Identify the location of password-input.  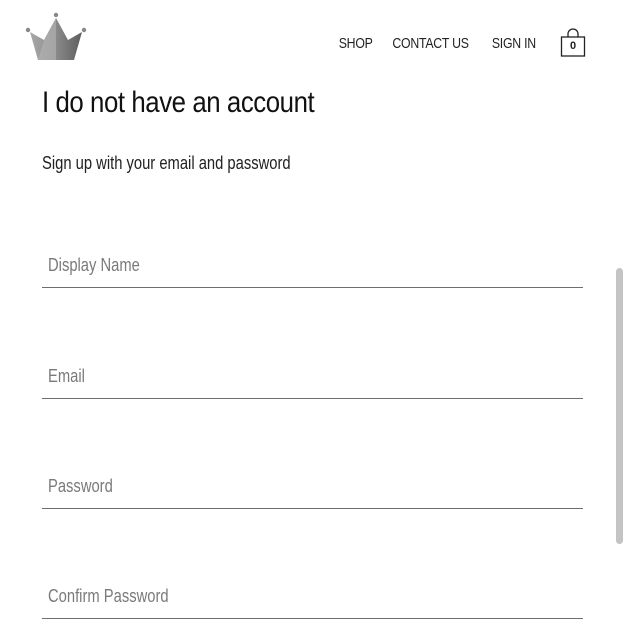
(312, 487).